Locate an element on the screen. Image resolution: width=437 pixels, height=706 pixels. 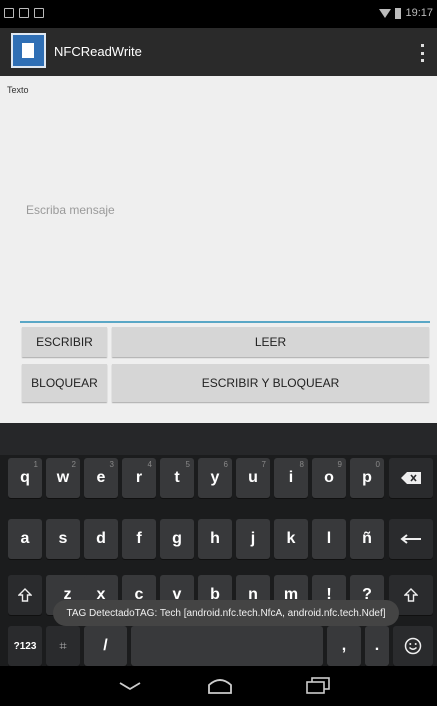
recents-button is located at coordinates (318, 686).